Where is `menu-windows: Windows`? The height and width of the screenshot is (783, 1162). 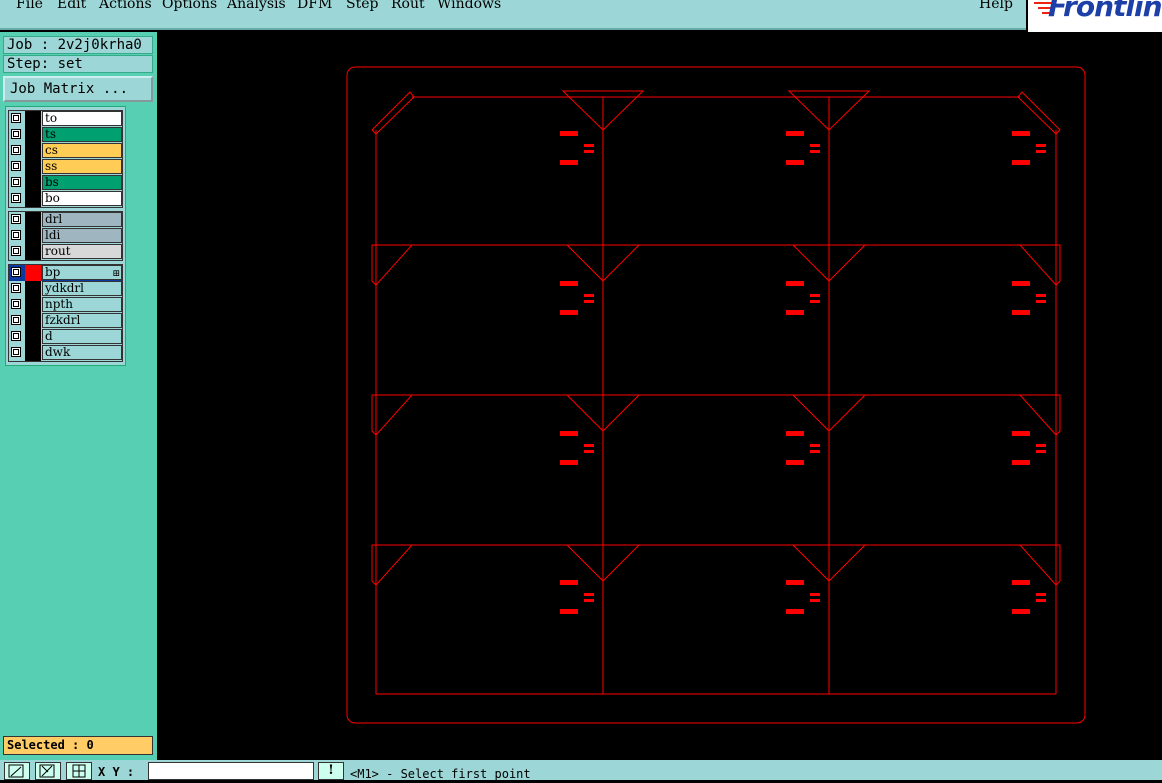
menu-windows: Windows is located at coordinates (469, 6).